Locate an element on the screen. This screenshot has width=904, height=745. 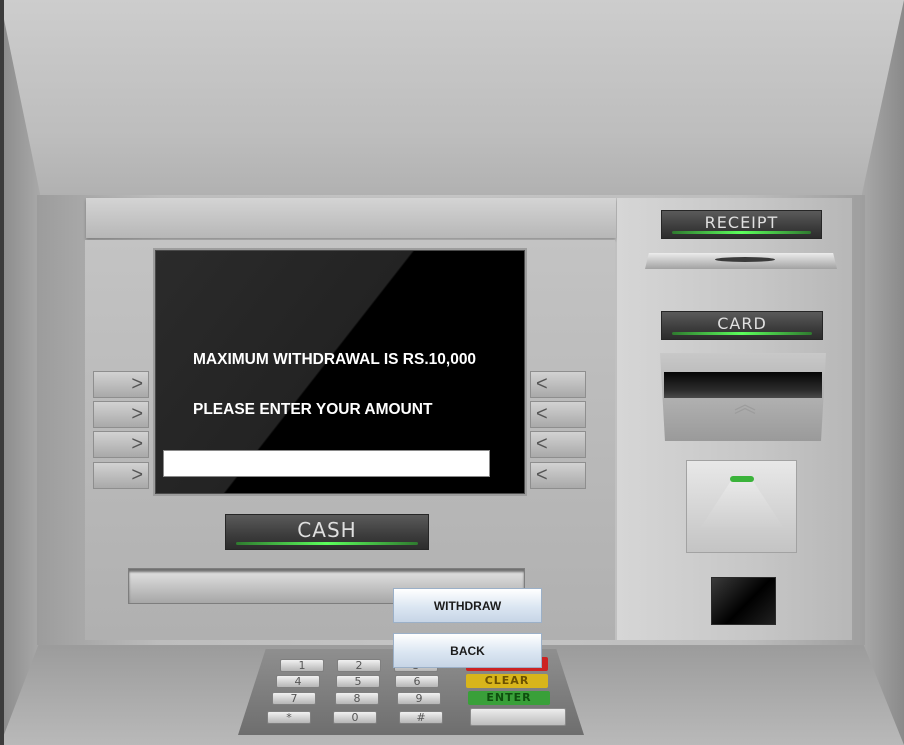
chevron-up-icon: ︽ is located at coordinates (744, 404).